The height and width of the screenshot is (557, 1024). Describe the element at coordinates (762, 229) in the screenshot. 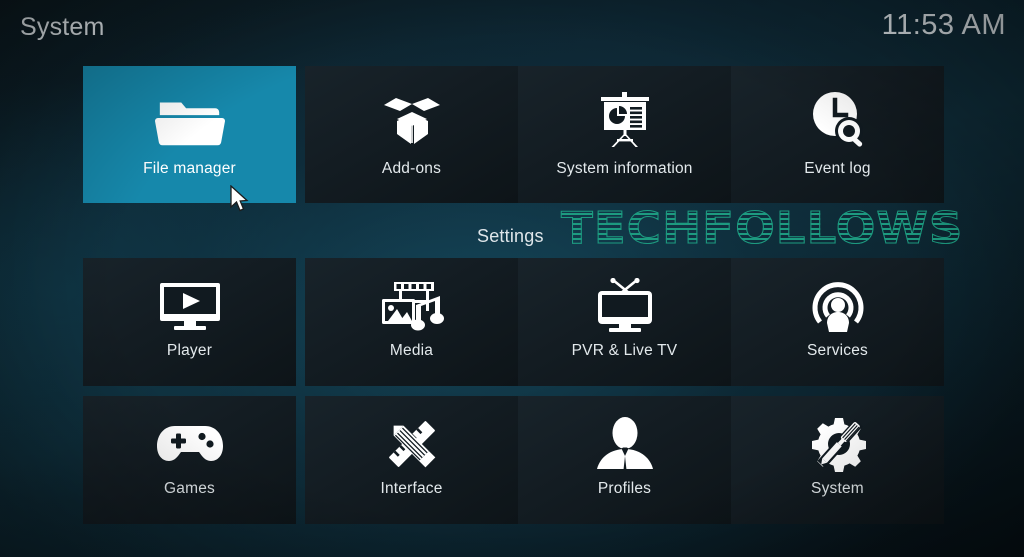

I see `techfollows-watermark: TECHFOLLOWS` at that location.